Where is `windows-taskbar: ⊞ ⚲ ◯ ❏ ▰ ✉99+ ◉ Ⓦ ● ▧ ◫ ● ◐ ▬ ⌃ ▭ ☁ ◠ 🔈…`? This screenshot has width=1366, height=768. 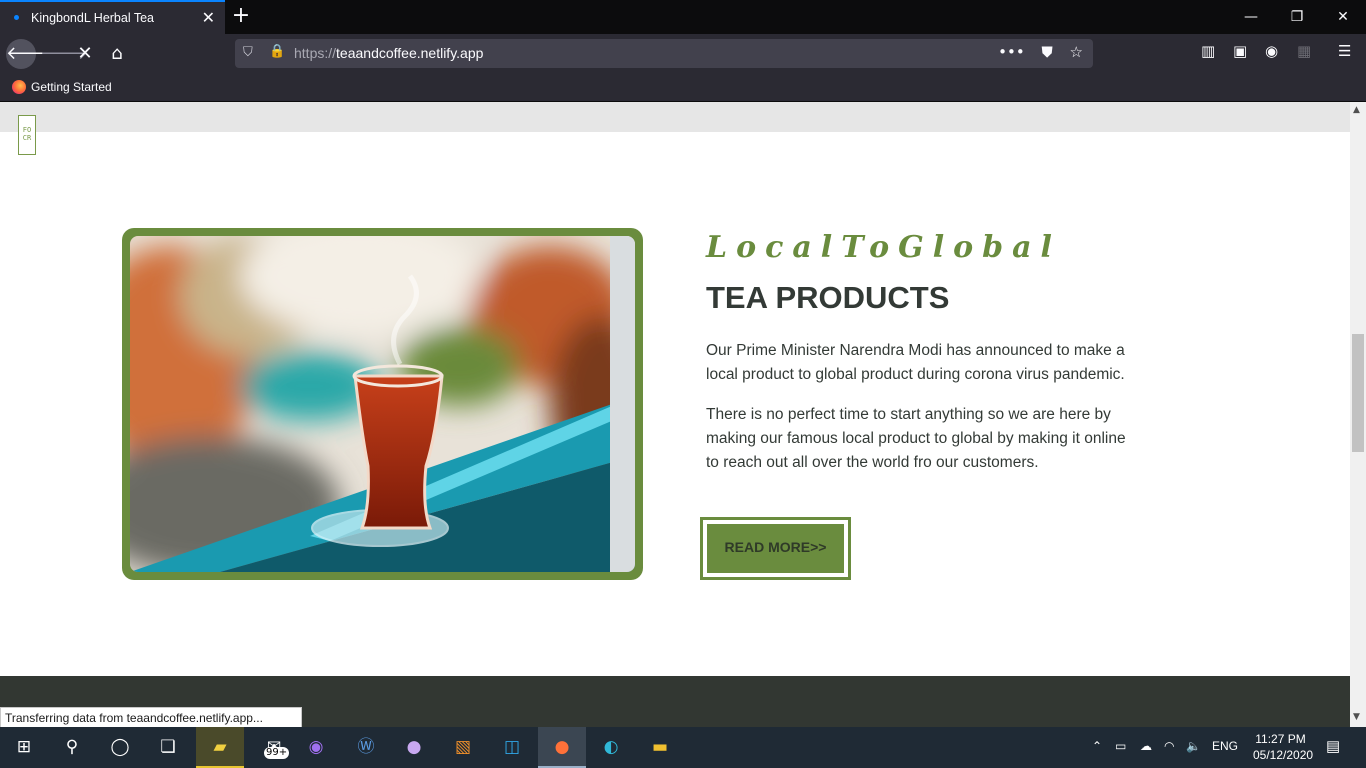 windows-taskbar: ⊞ ⚲ ◯ ❏ ▰ ✉99+ ◉ Ⓦ ● ▧ ◫ ● ◐ ▬ ⌃ ▭ ☁ ◠ 🔈… is located at coordinates (683, 747).